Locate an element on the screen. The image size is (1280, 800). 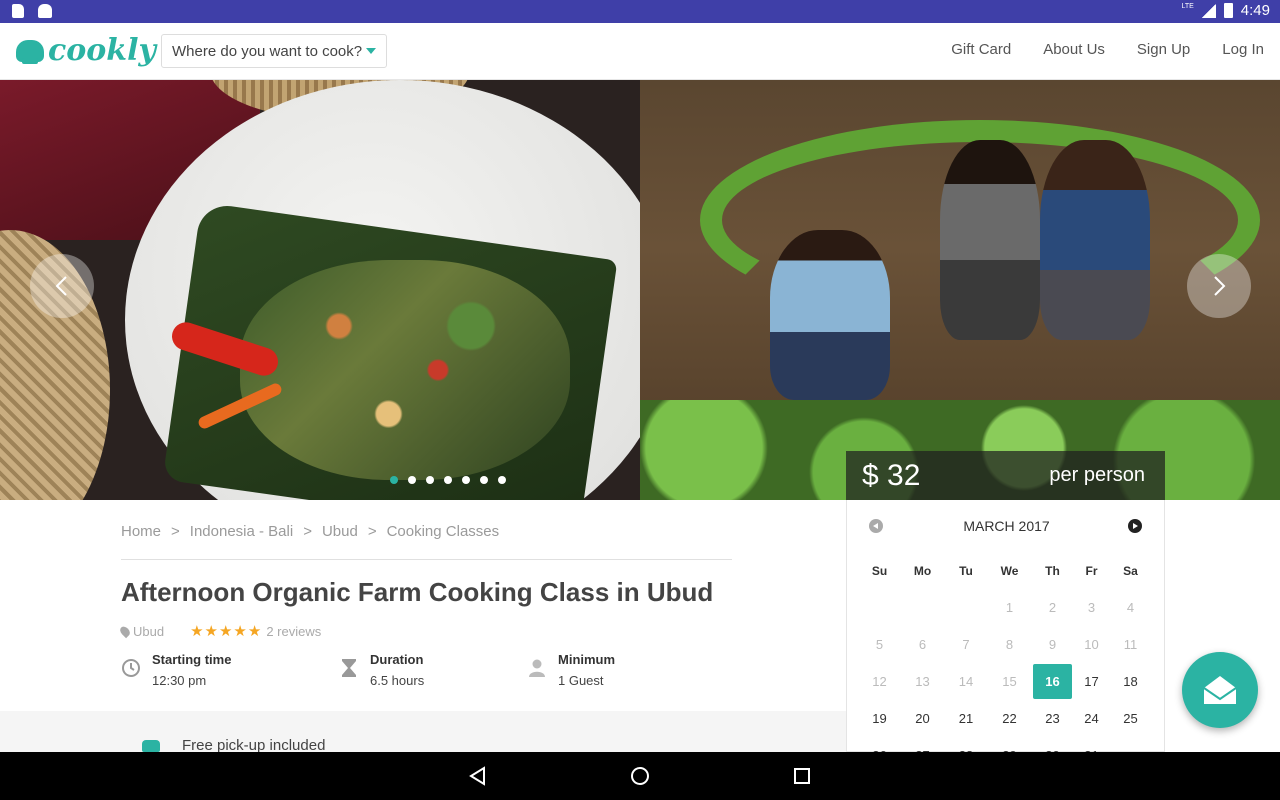
clock: 4:49 is located at coordinates (1255, 10).